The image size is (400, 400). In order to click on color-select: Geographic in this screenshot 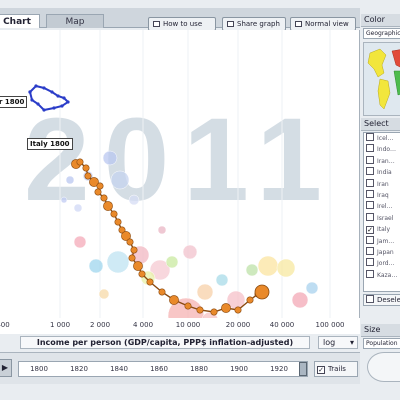, I will do `click(381, 33)`.